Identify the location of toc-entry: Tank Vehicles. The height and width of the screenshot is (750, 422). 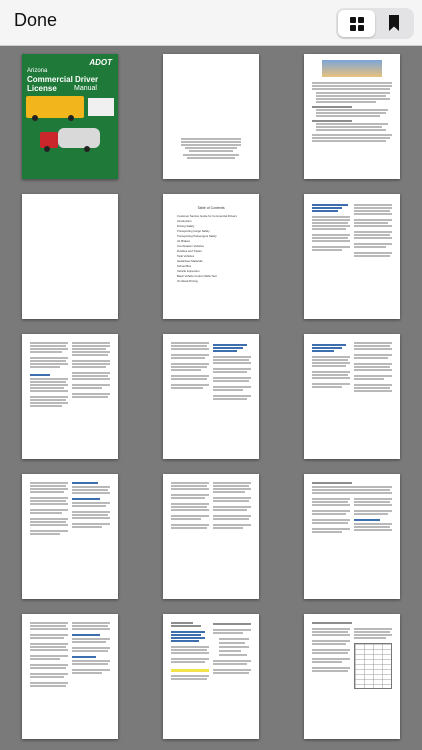
(186, 256).